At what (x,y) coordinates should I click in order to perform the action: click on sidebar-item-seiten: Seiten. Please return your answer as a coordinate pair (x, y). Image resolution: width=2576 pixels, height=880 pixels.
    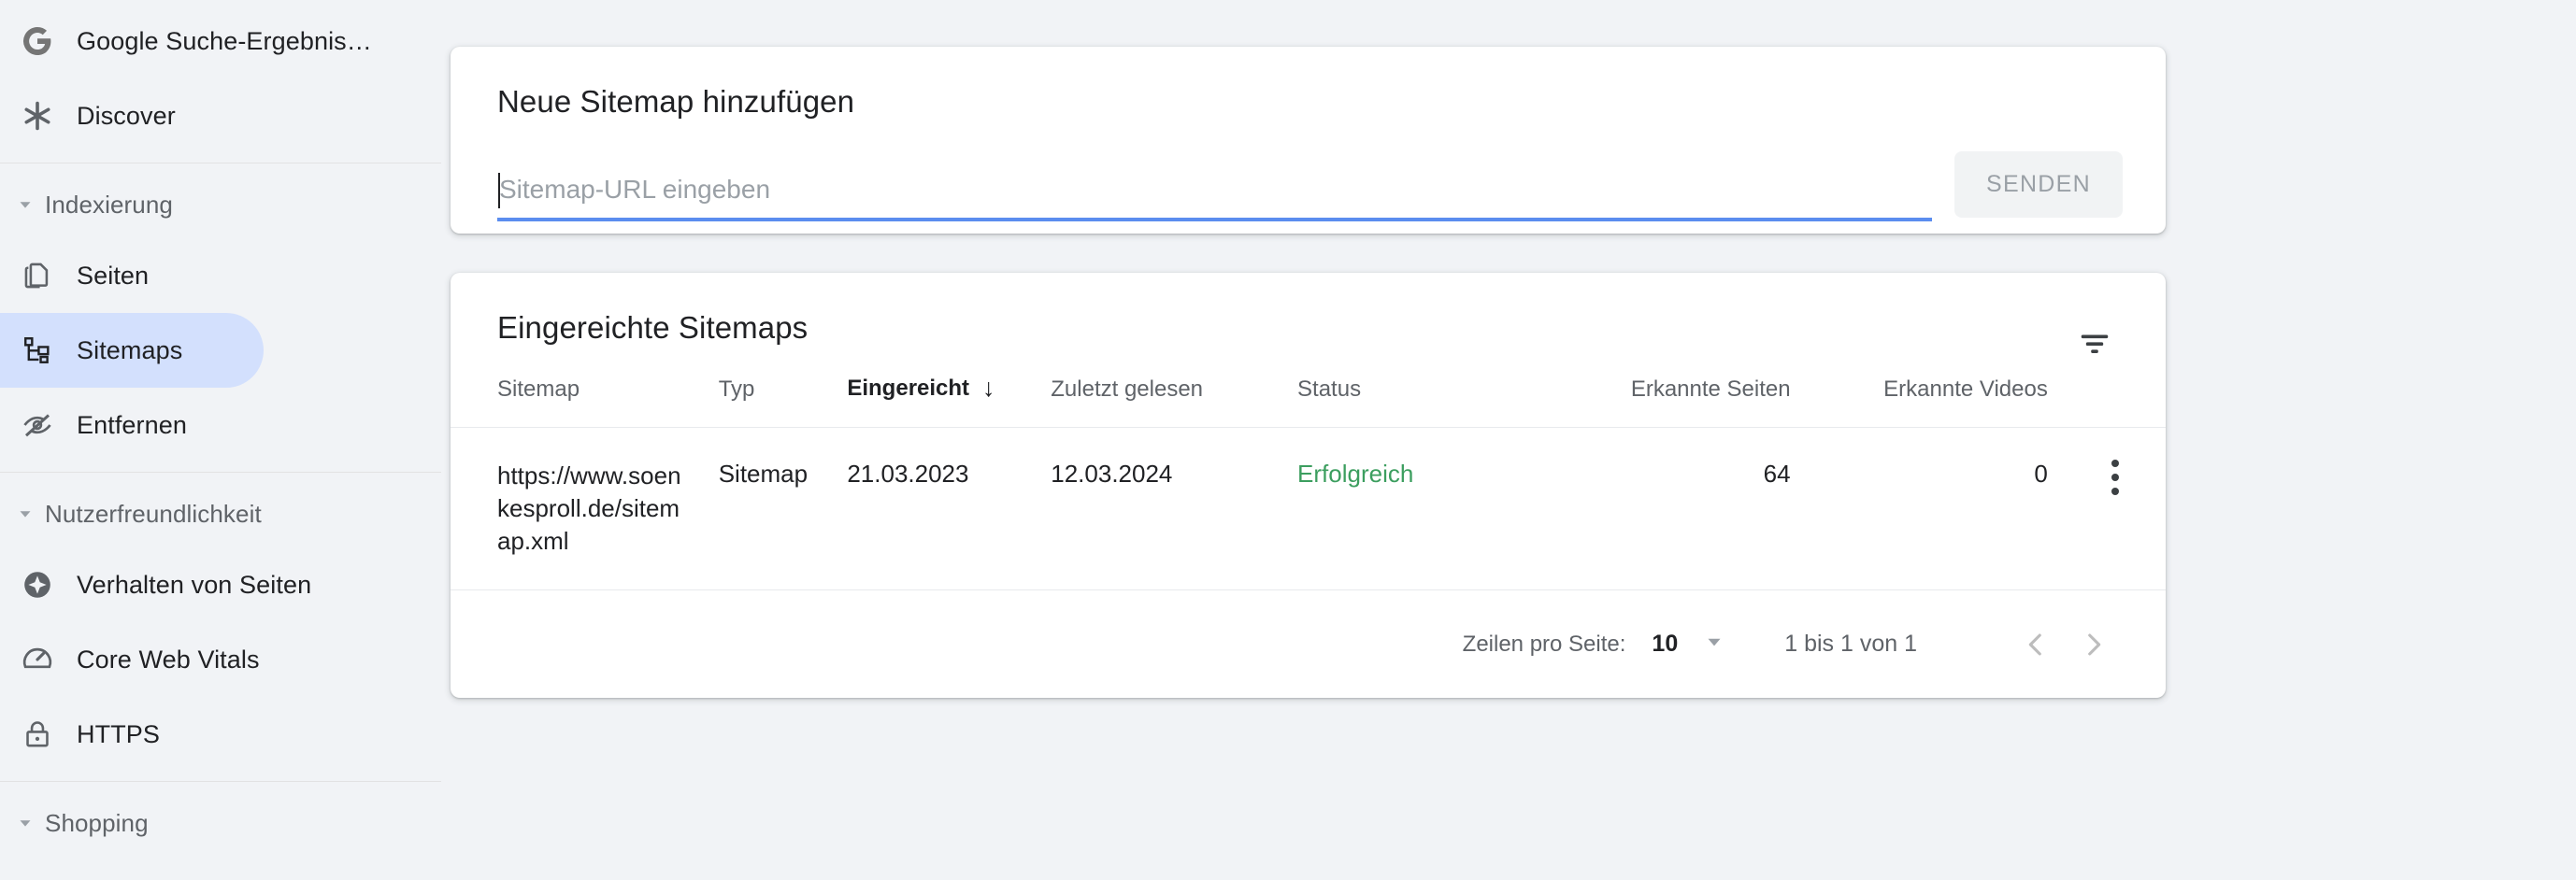
    Looking at the image, I should click on (220, 275).